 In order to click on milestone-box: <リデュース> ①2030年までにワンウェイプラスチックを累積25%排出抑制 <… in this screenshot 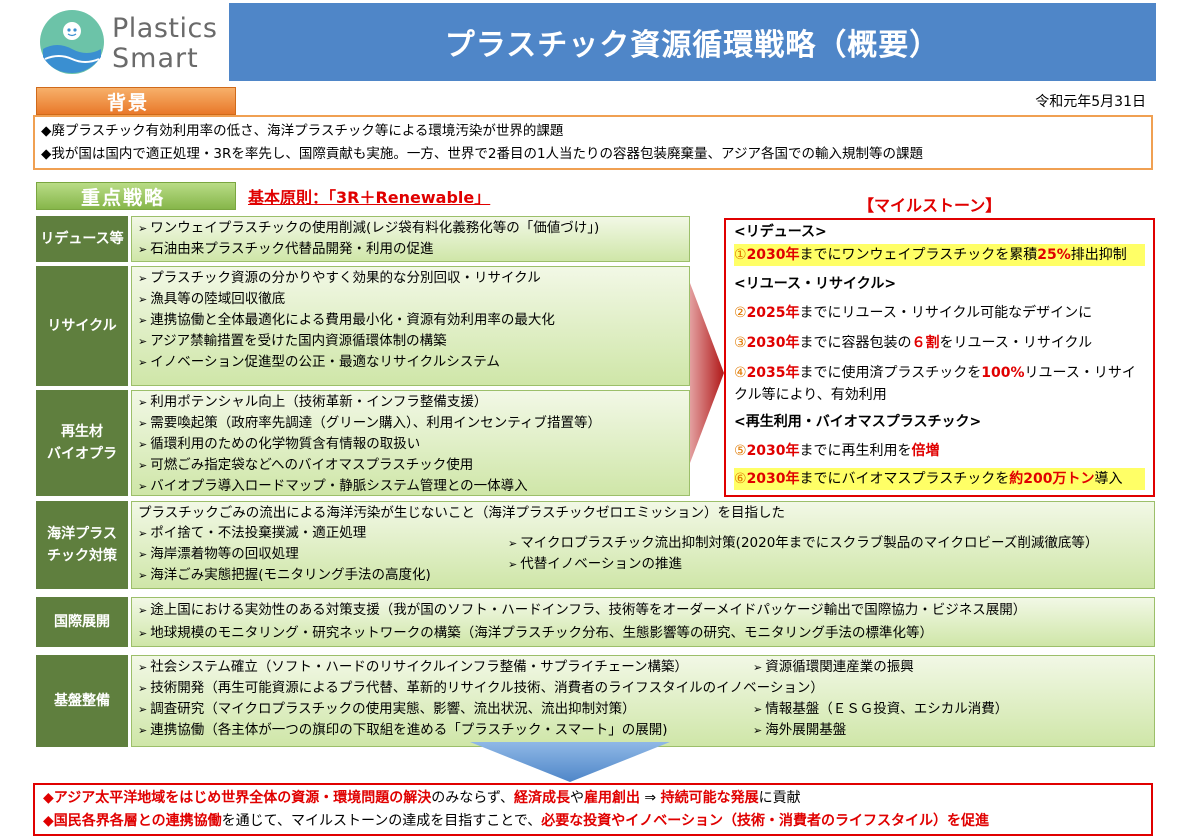, I will do `click(939, 357)`.